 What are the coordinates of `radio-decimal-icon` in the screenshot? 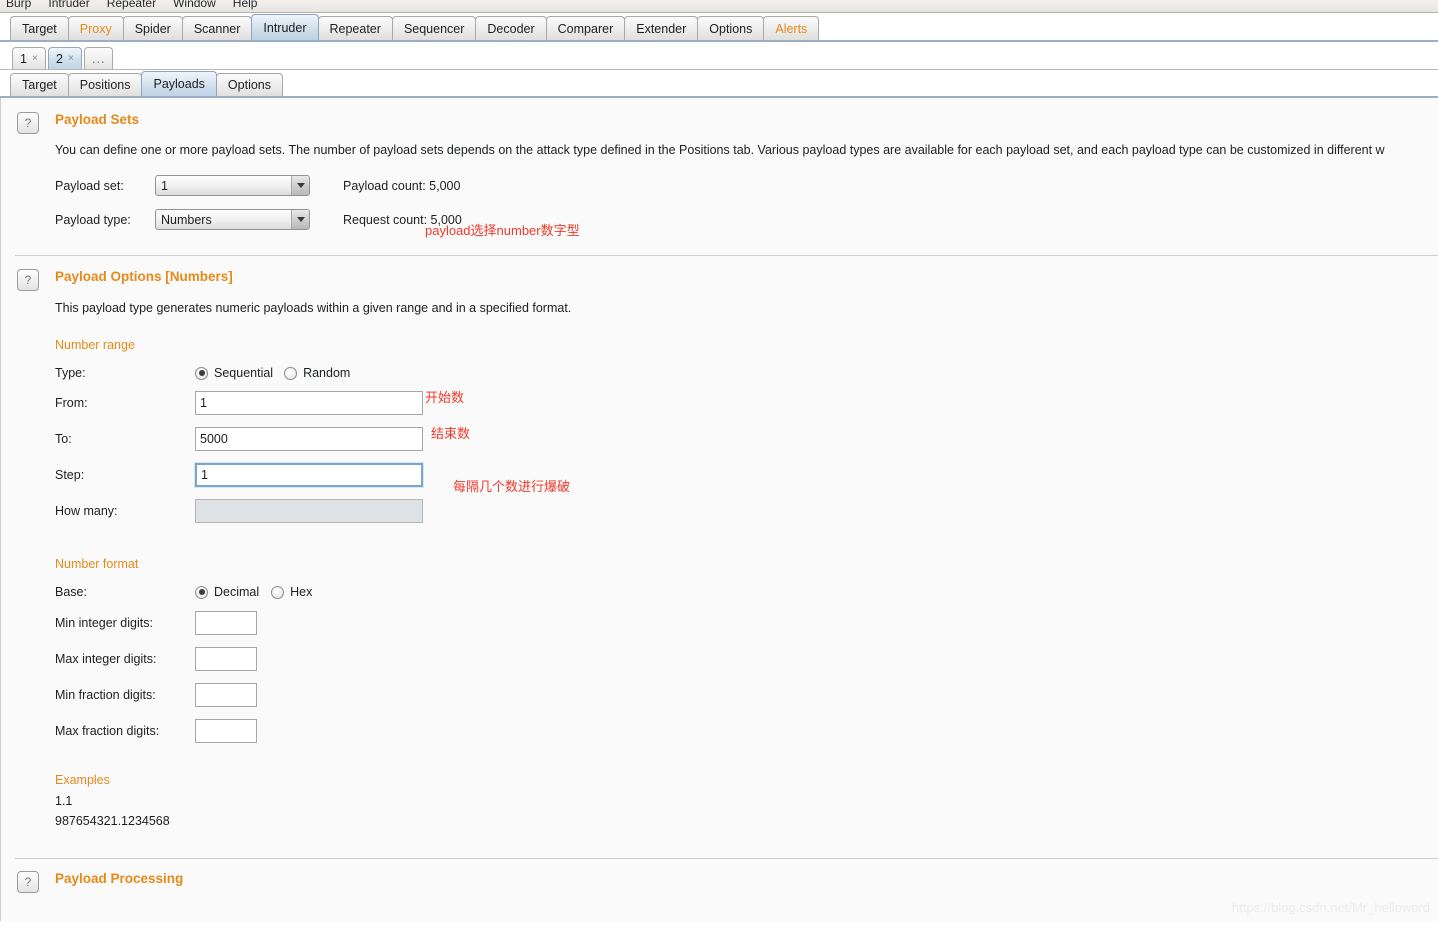 It's located at (201, 592).